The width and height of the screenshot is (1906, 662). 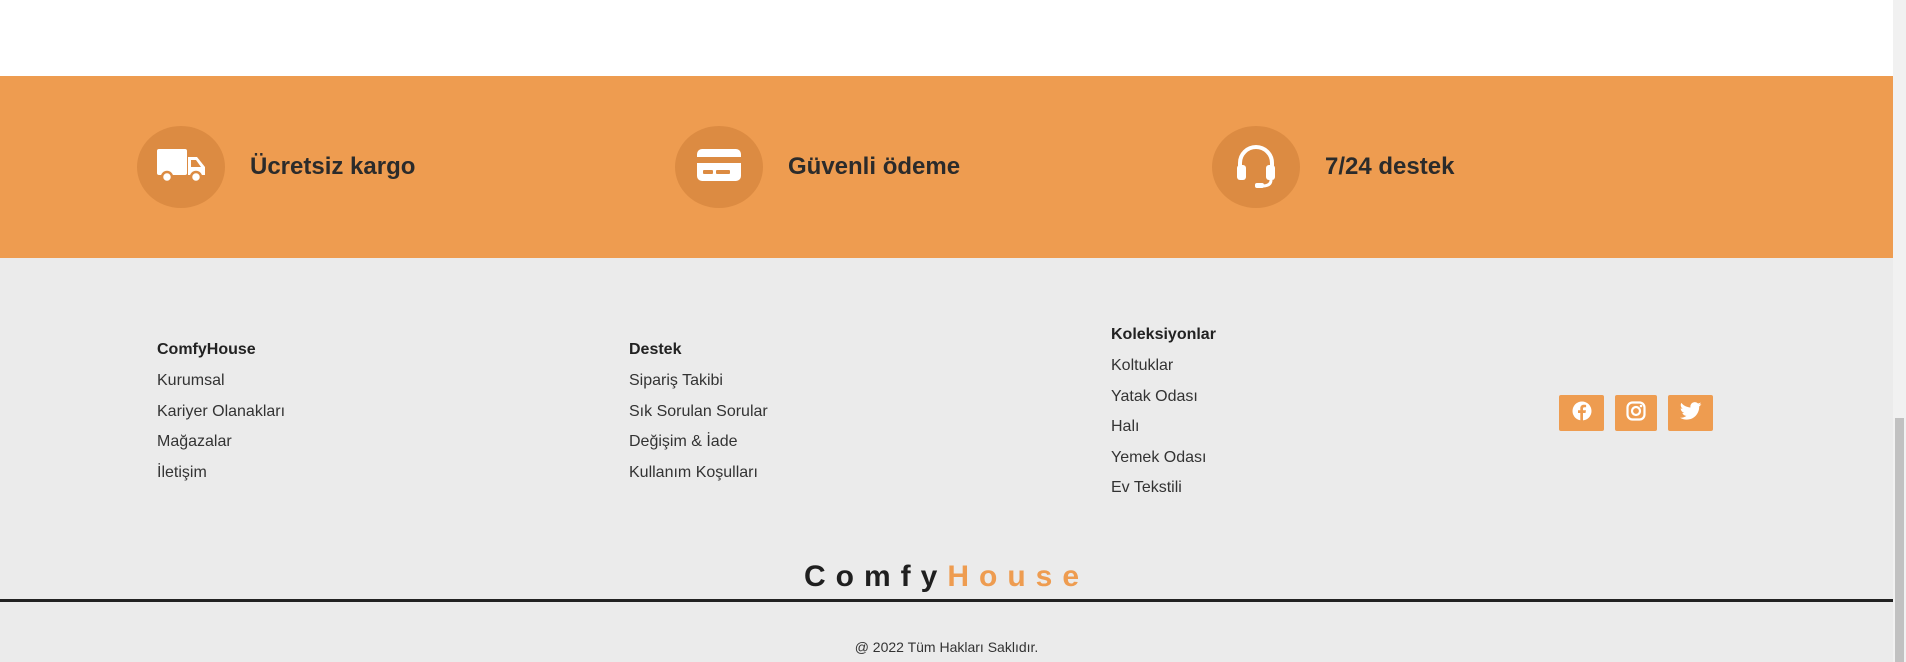 I want to click on feature-label: Ücretsiz kargo, so click(x=333, y=166).